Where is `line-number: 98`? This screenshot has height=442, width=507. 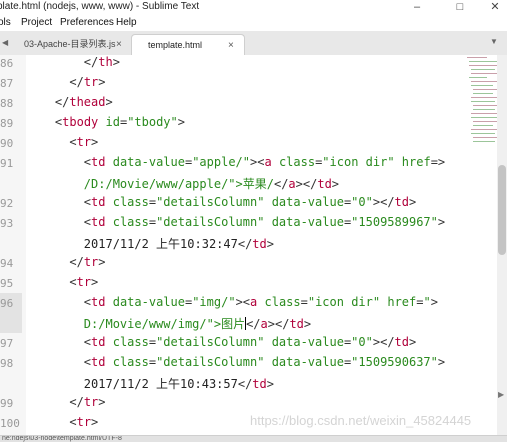 line-number: 98 is located at coordinates (7, 363).